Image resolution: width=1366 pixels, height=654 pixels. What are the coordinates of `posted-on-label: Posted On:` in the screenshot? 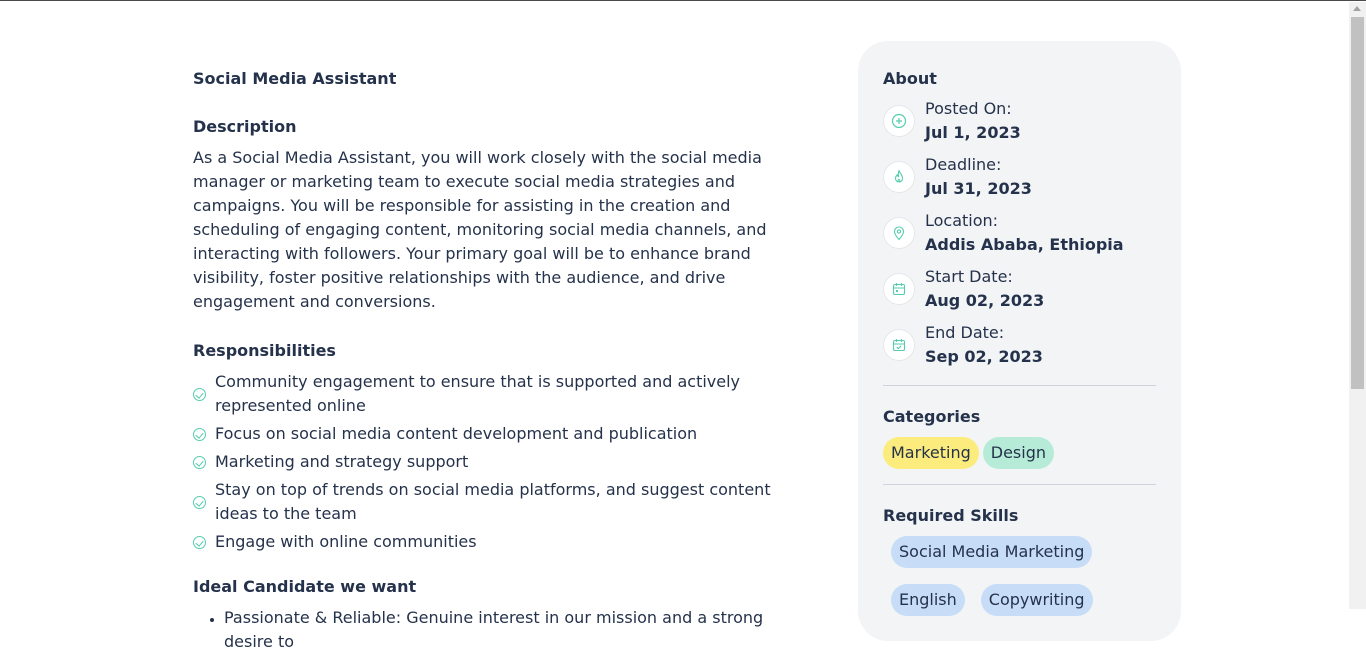 It's located at (968, 108).